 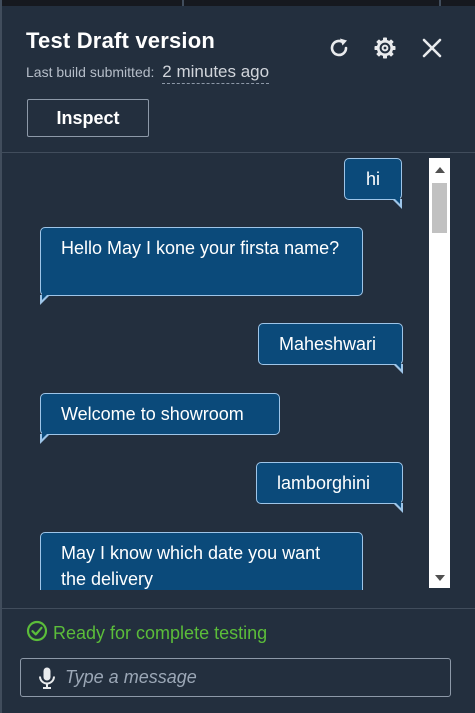 I want to click on panel-title: Test Draft version, so click(x=121, y=40).